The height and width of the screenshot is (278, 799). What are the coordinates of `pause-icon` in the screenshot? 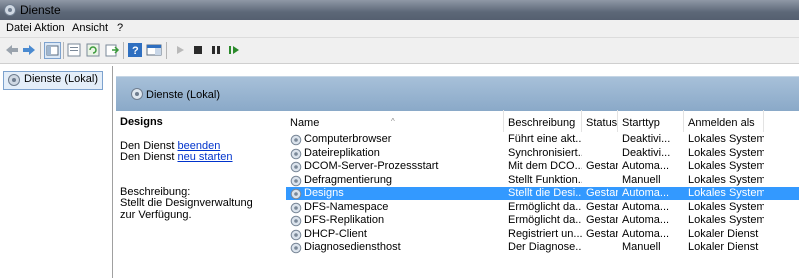 It's located at (216, 50).